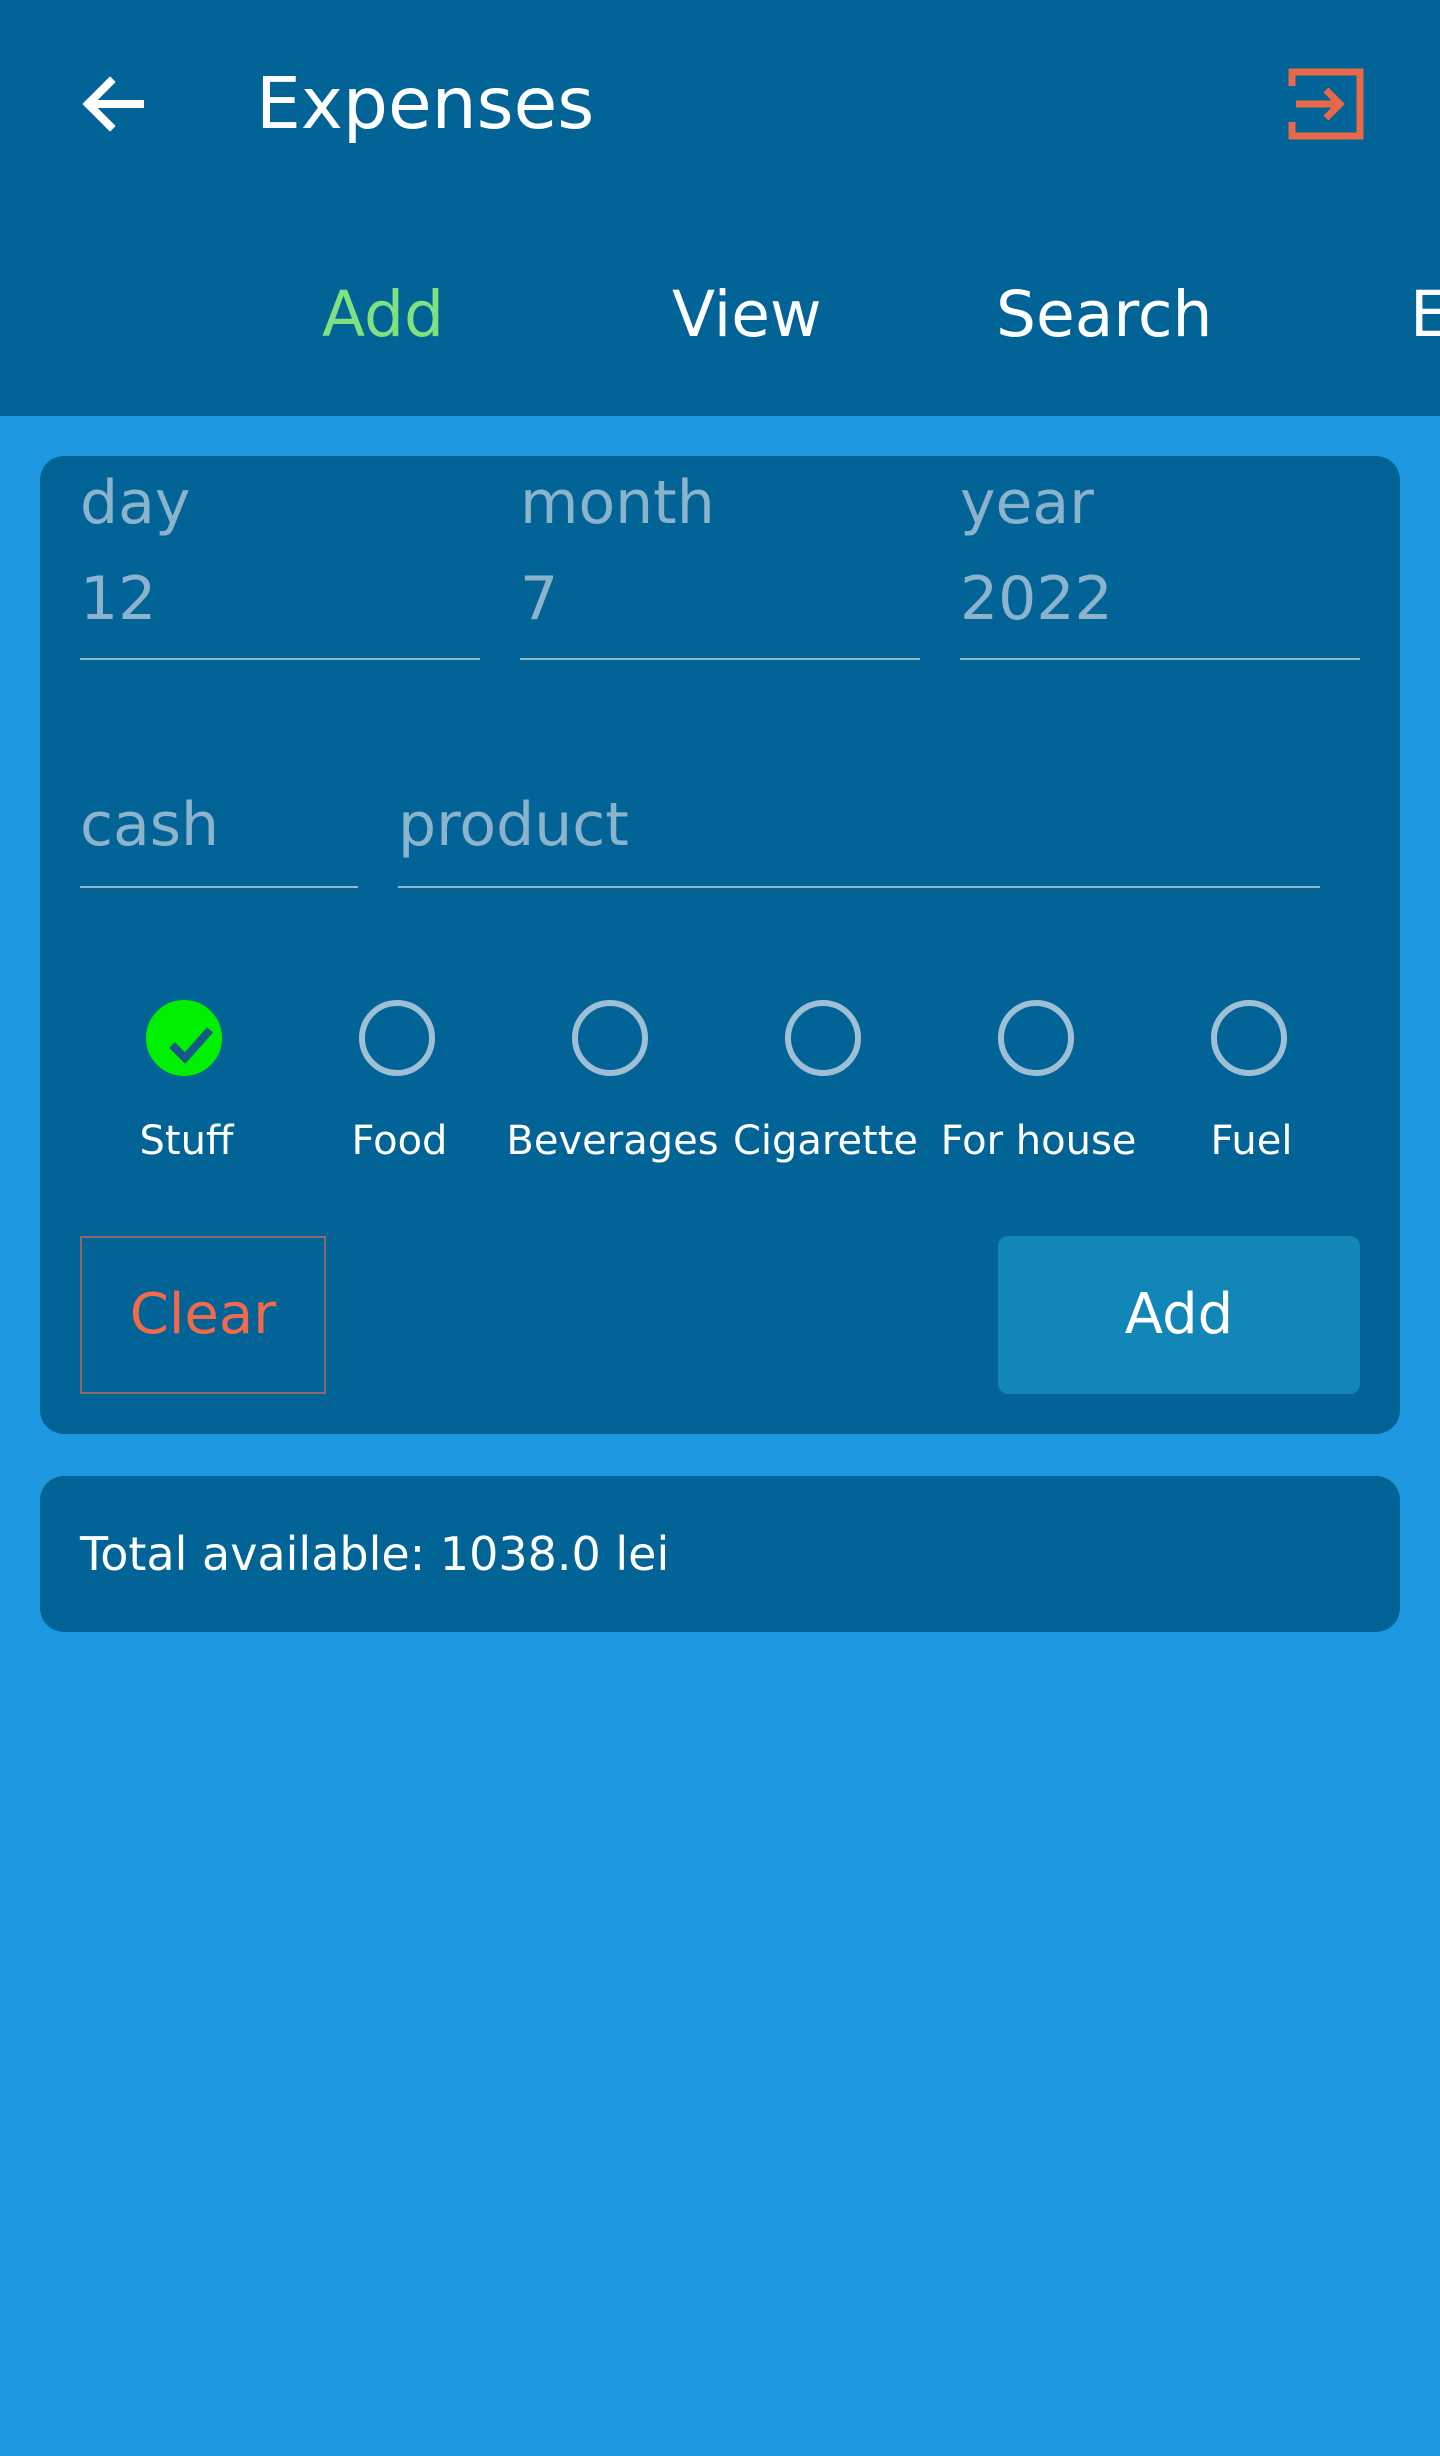 The height and width of the screenshot is (2456, 1440). I want to click on clear-button: Clear, so click(203, 1315).